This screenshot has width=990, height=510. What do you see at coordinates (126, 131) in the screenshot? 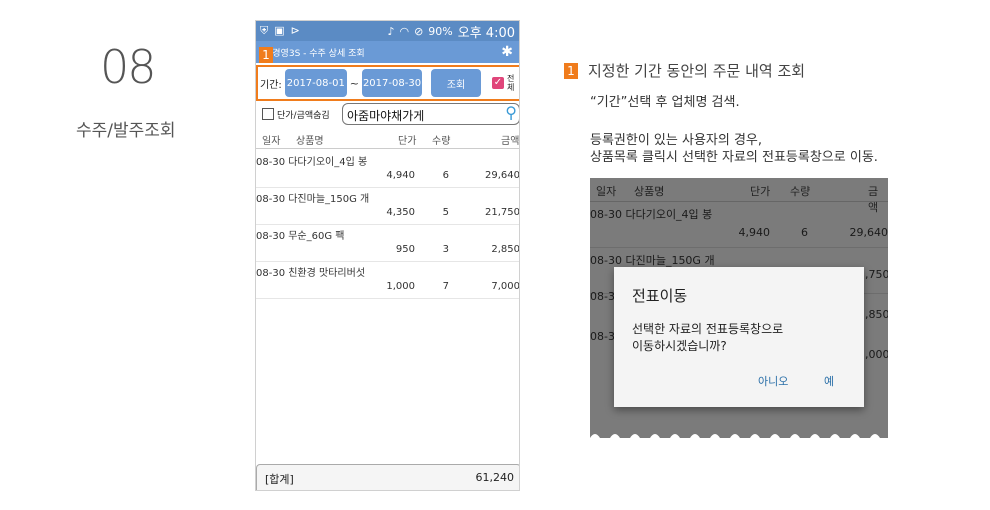
I see `step-title: 수주/발주조회` at bounding box center [126, 131].